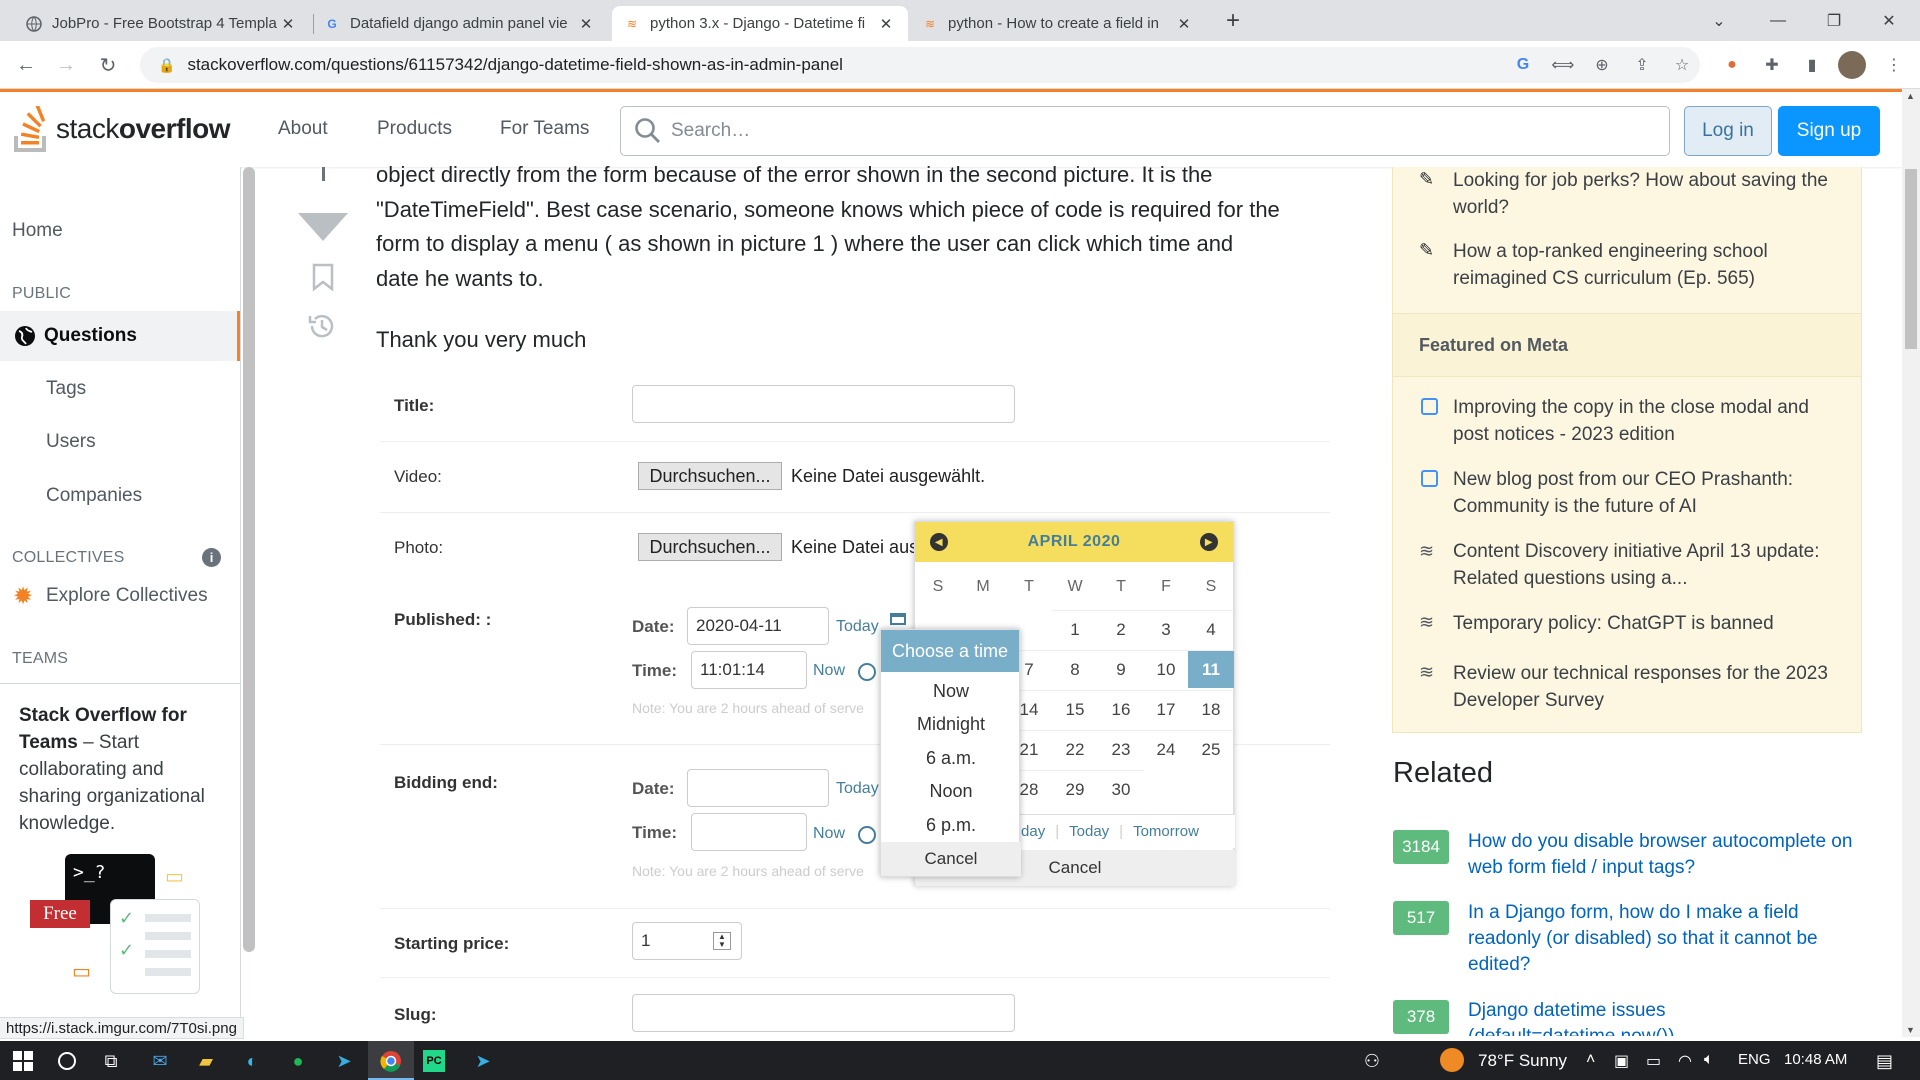  What do you see at coordinates (1166, 831) in the screenshot?
I see `calendar-tomorrow-link: Tomorrow` at bounding box center [1166, 831].